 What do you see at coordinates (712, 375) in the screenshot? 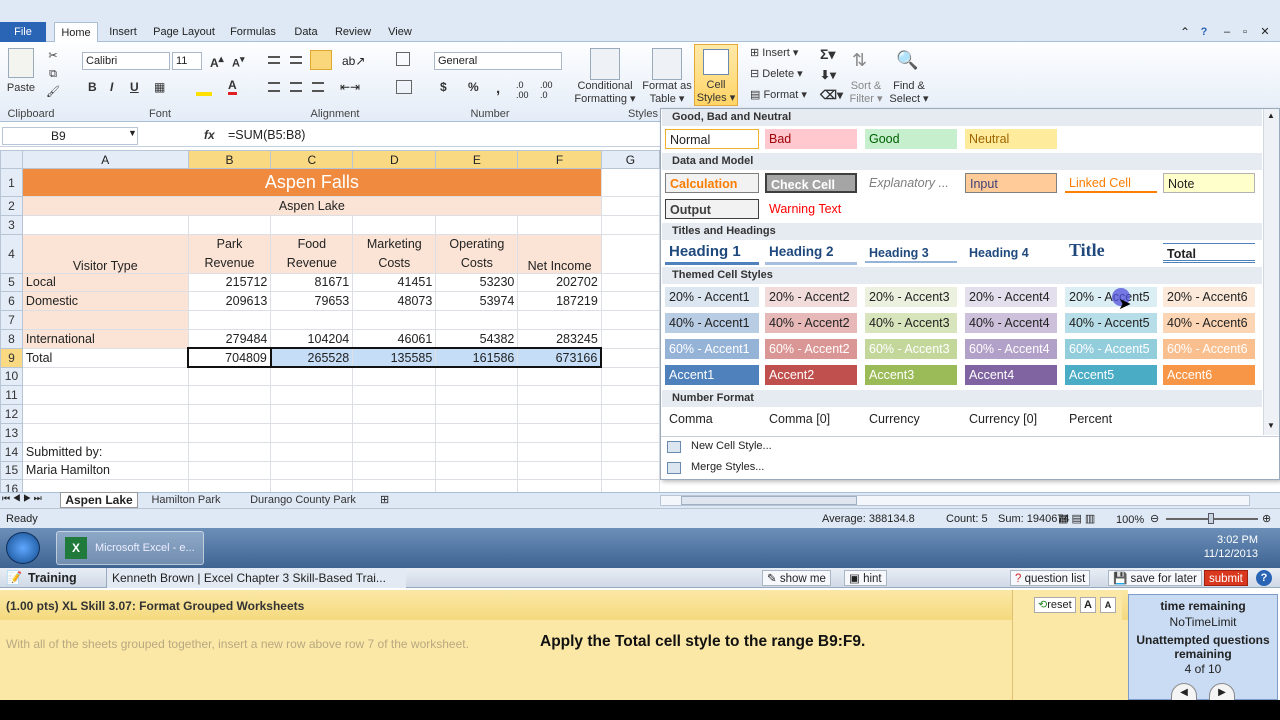
I see `style-accent1: Accent1` at bounding box center [712, 375].